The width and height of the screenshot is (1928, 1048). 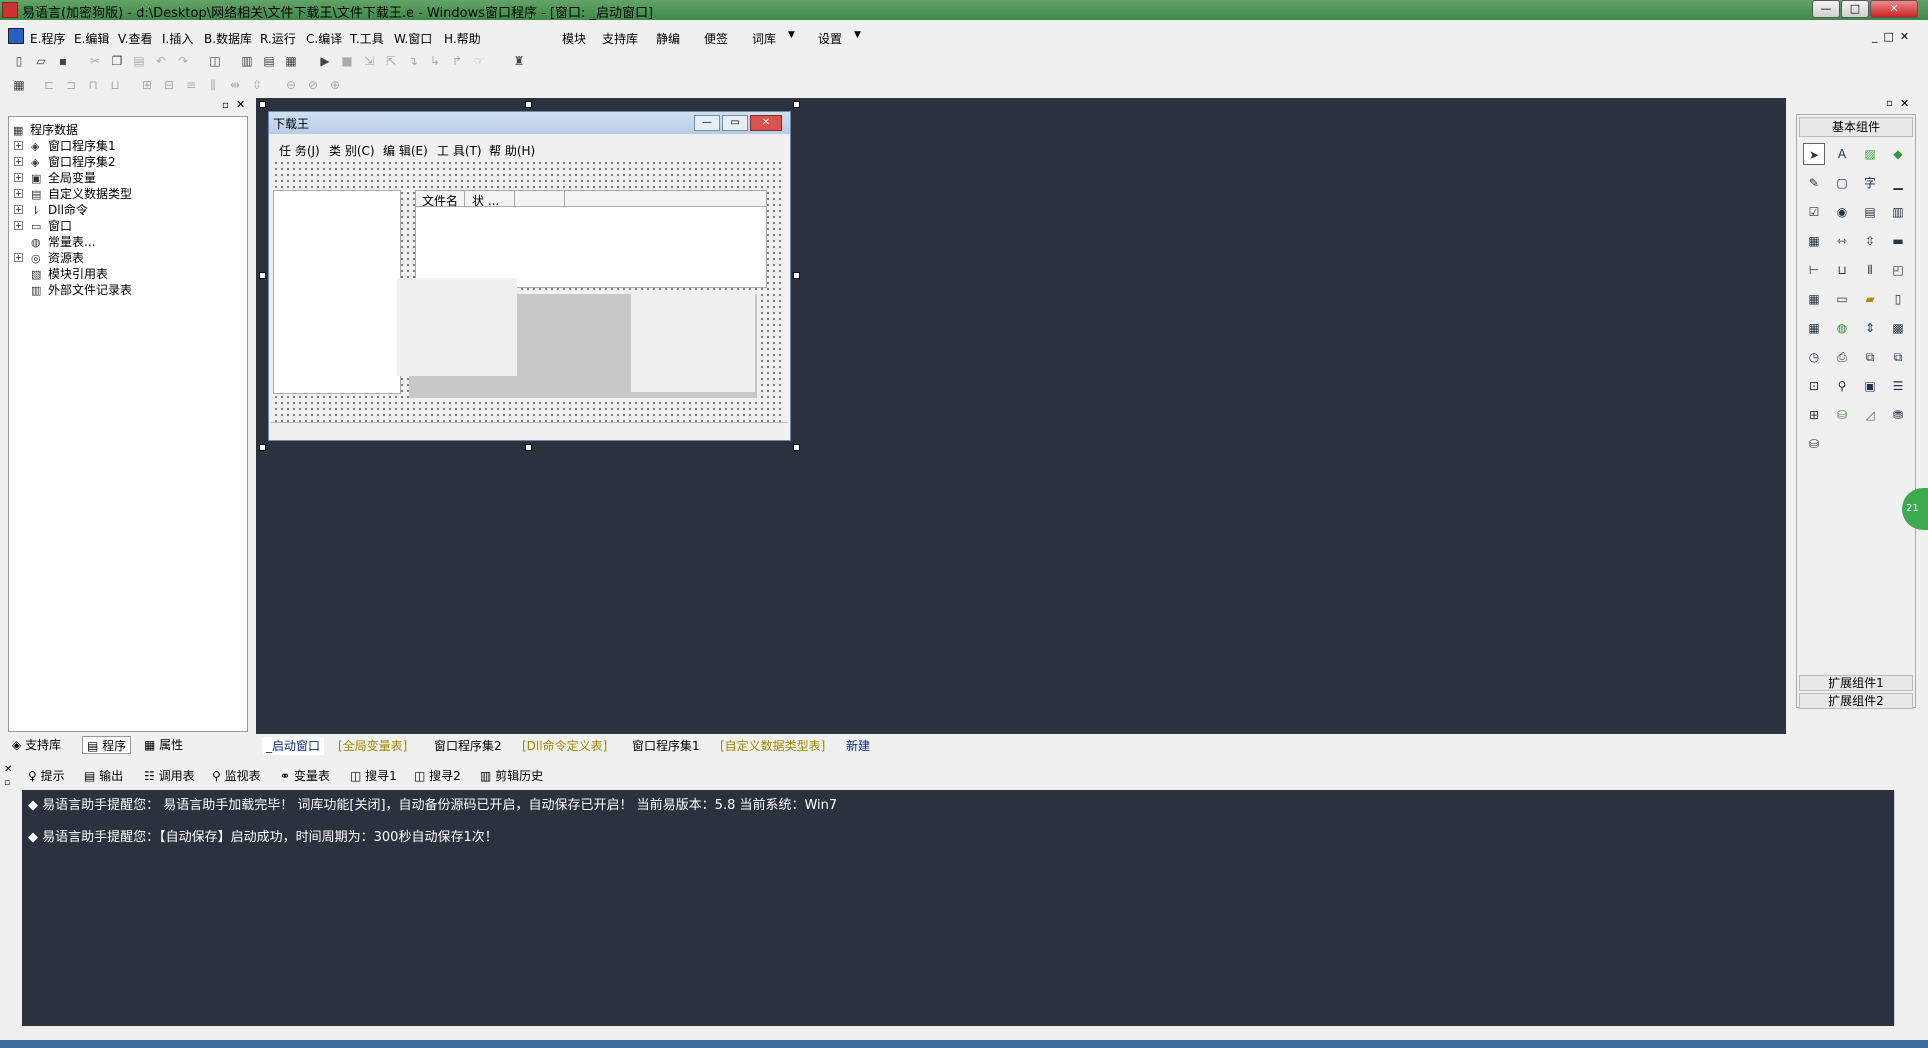 I want to click on open-folder-icon: ▱, so click(x=41, y=61).